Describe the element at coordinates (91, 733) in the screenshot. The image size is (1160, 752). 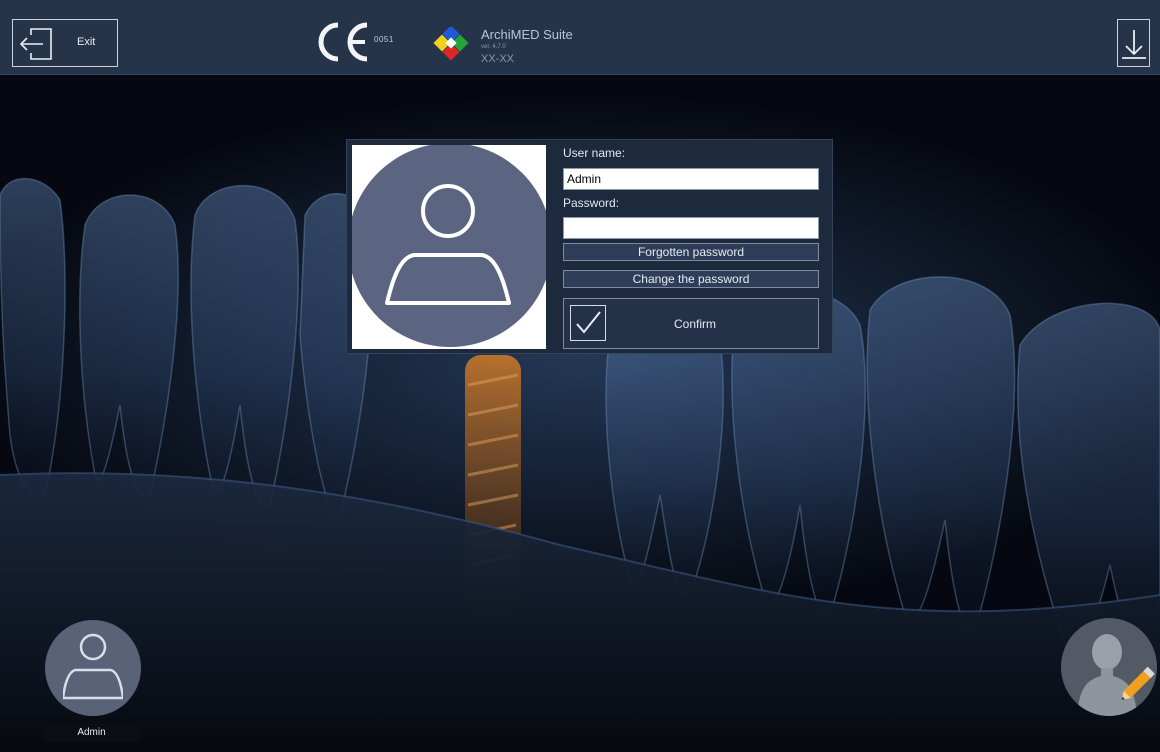
I see `current-user-name: Admin` at that location.